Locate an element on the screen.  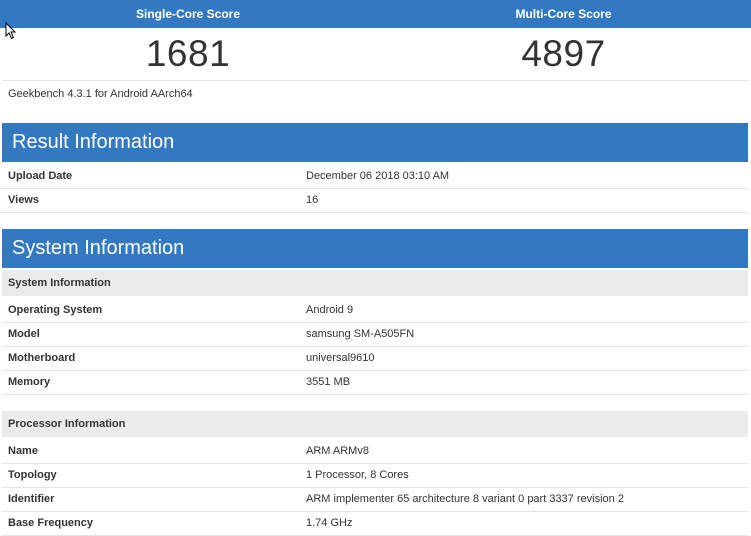
row-key: Identifier is located at coordinates (31, 499).